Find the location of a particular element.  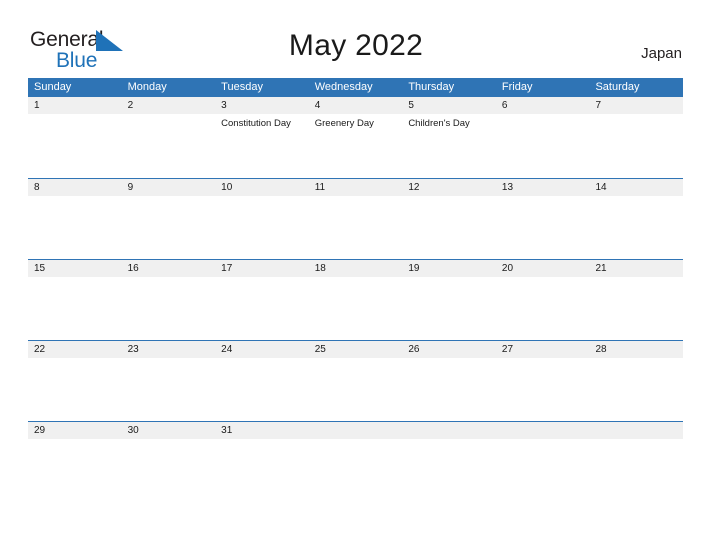

day-cell: 17 is located at coordinates (262, 300).